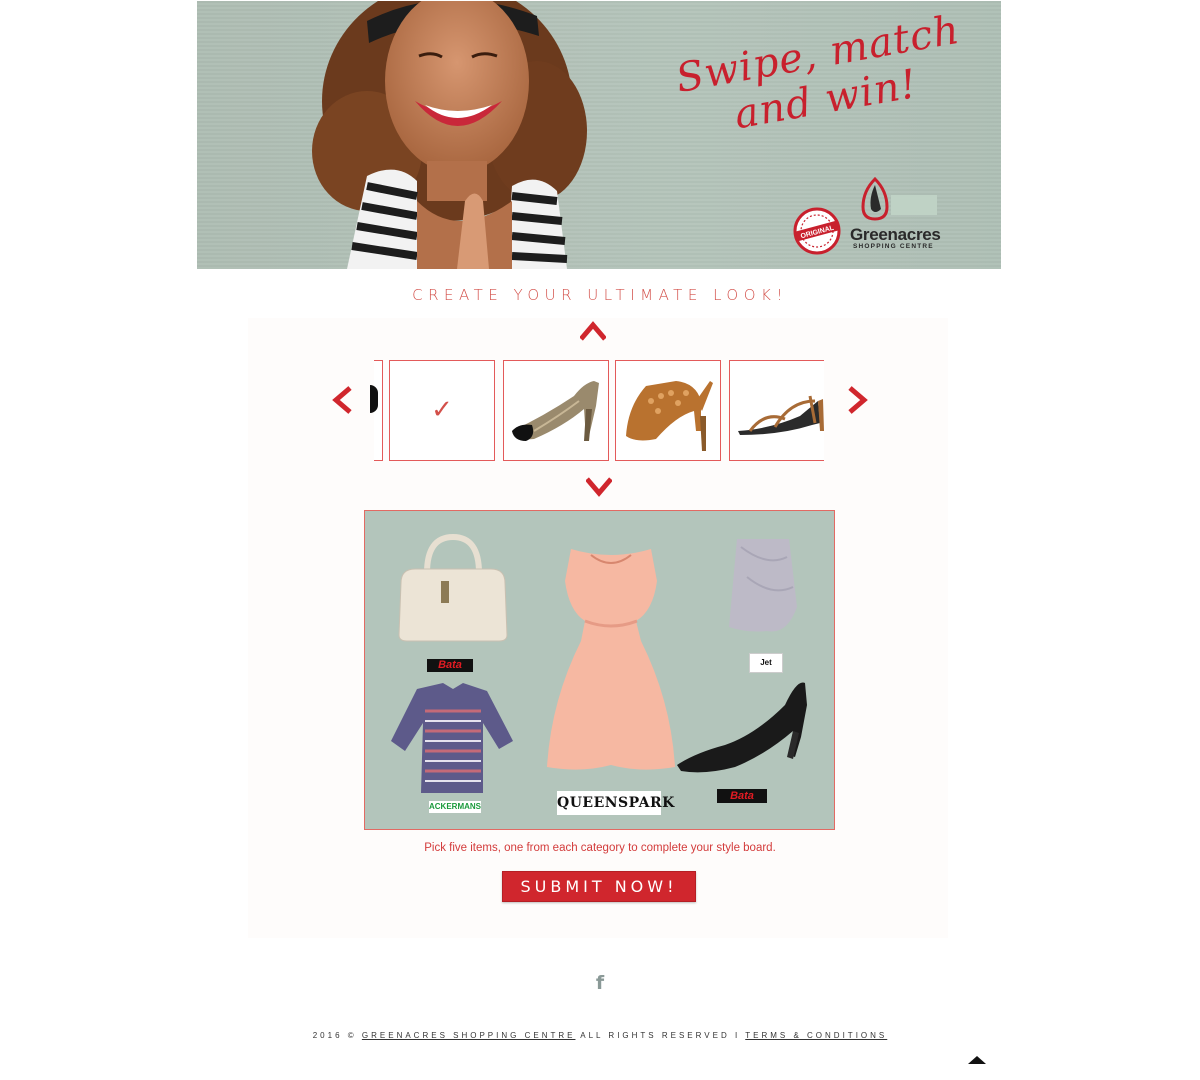  I want to click on black-heel-image, so click(743, 725).